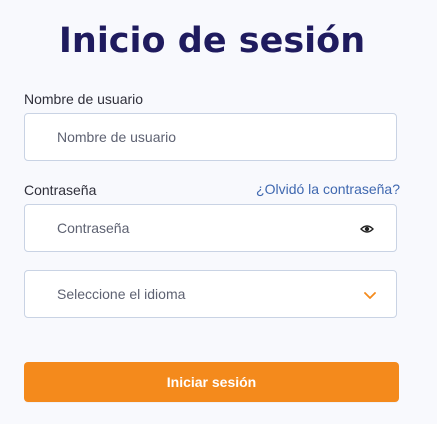 This screenshot has width=437, height=424. I want to click on username-label: Nombre de usuario, so click(84, 99).